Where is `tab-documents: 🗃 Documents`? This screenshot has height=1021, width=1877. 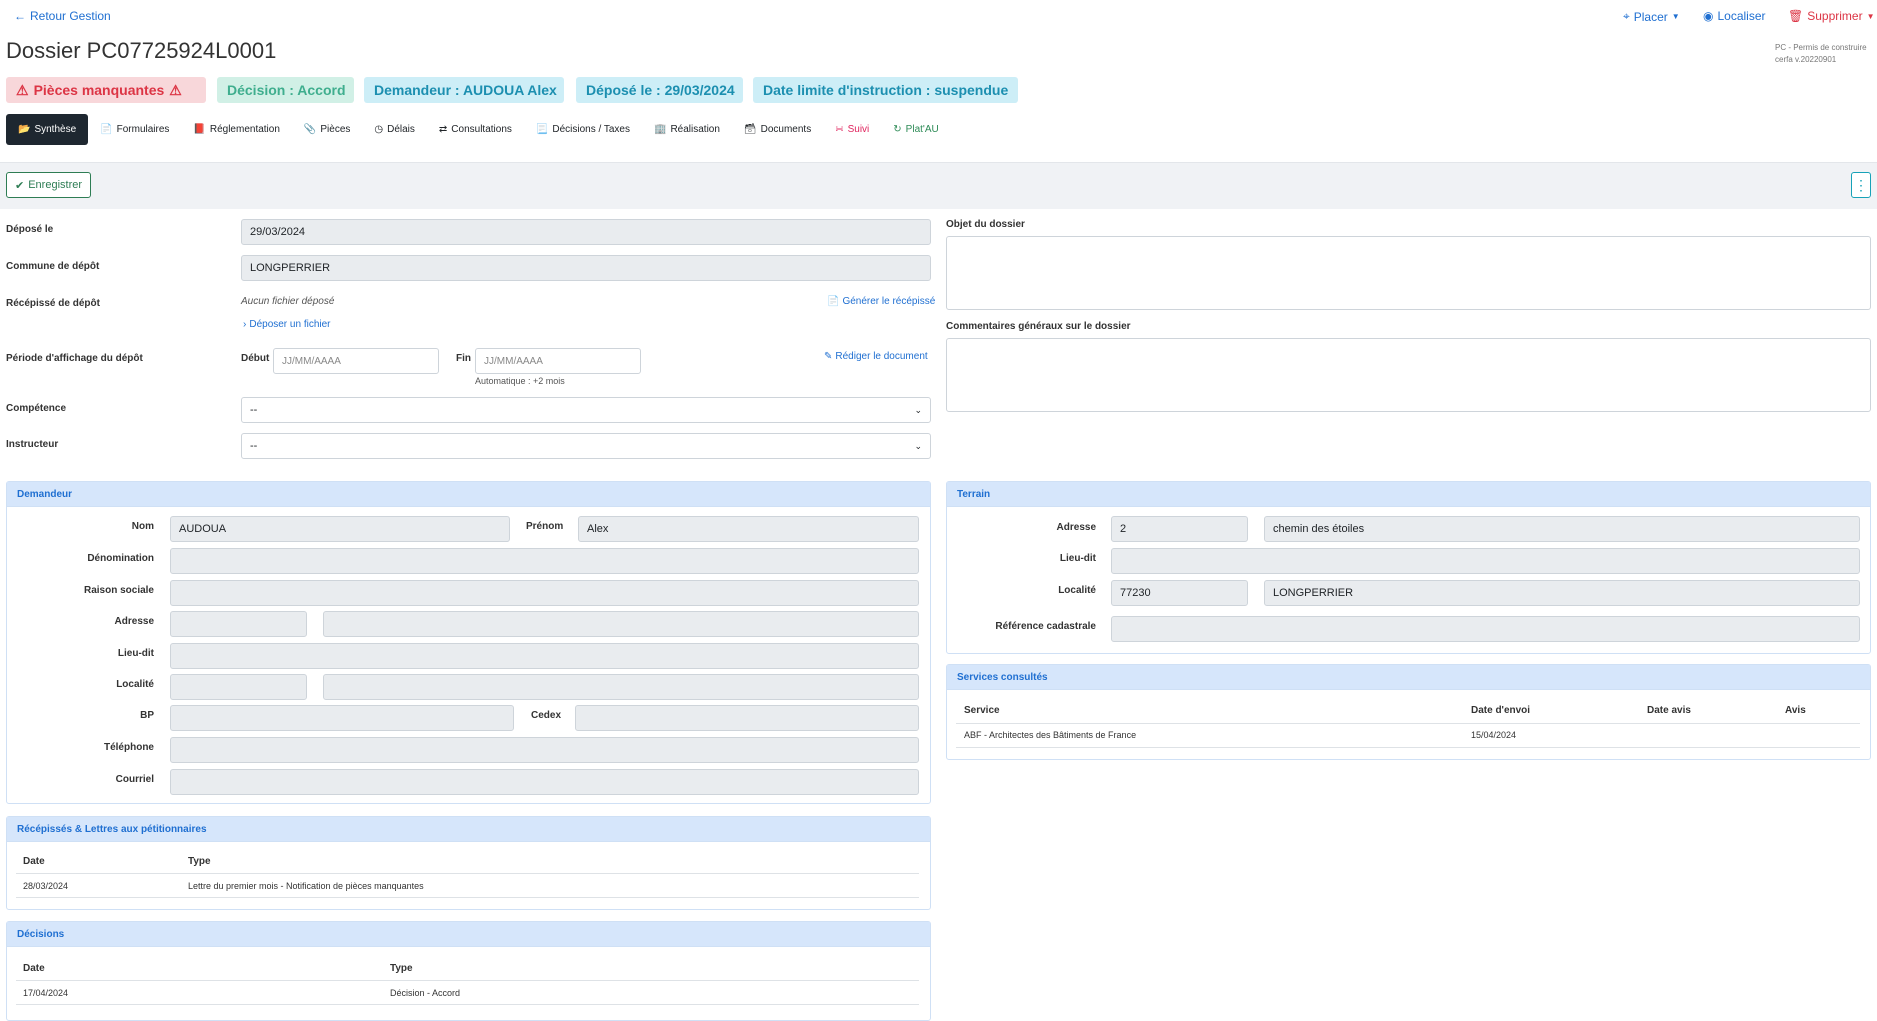 tab-documents: 🗃 Documents is located at coordinates (777, 129).